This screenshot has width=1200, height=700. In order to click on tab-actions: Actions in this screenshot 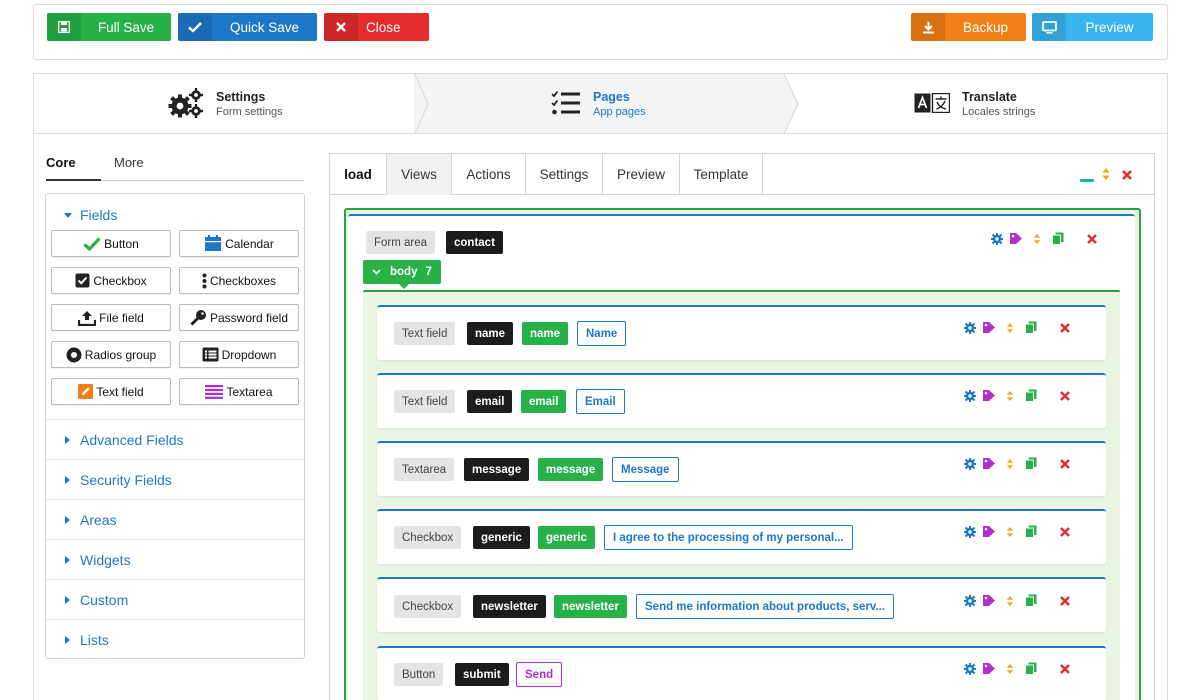, I will do `click(489, 174)`.